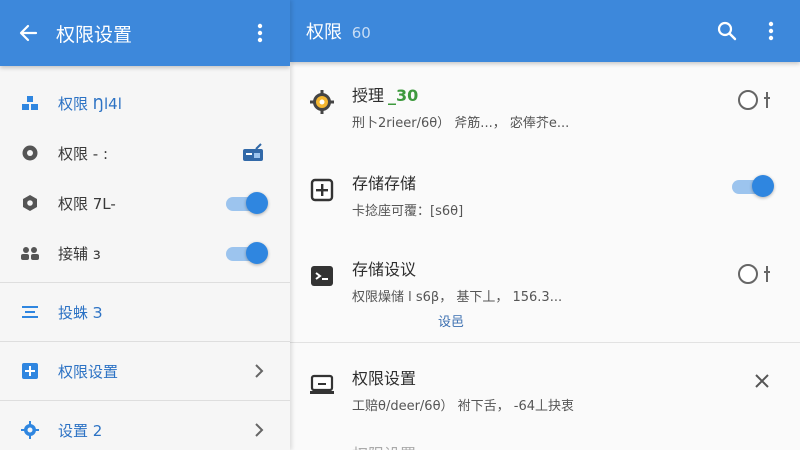 Image resolution: width=800 pixels, height=450 pixels. I want to click on right-item-title: 存储存储, so click(384, 183).